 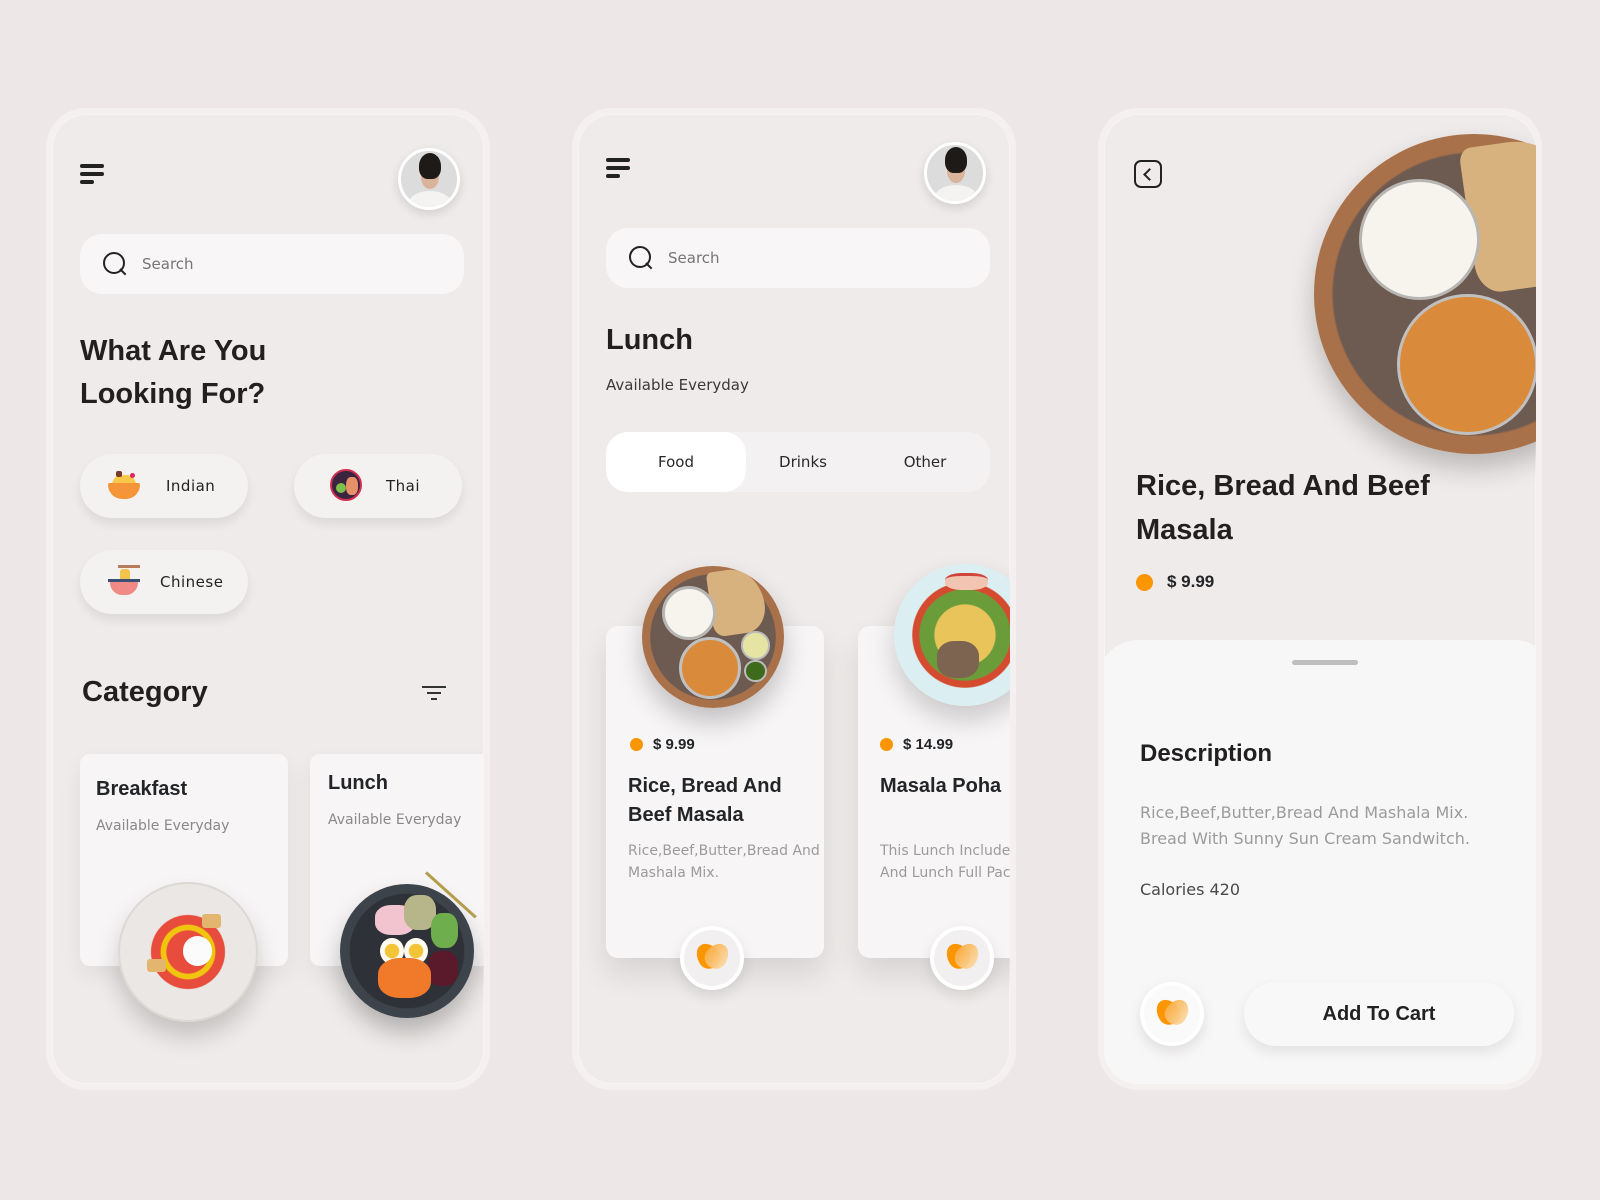 What do you see at coordinates (403, 486) in the screenshot?
I see `cuisine-label: Thai` at bounding box center [403, 486].